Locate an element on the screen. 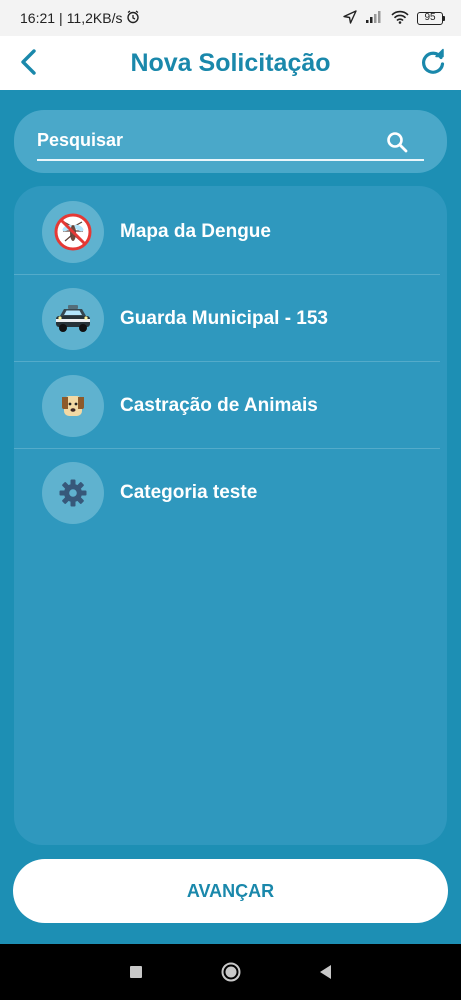 This screenshot has height=1000, width=461. search-bar is located at coordinates (230, 141).